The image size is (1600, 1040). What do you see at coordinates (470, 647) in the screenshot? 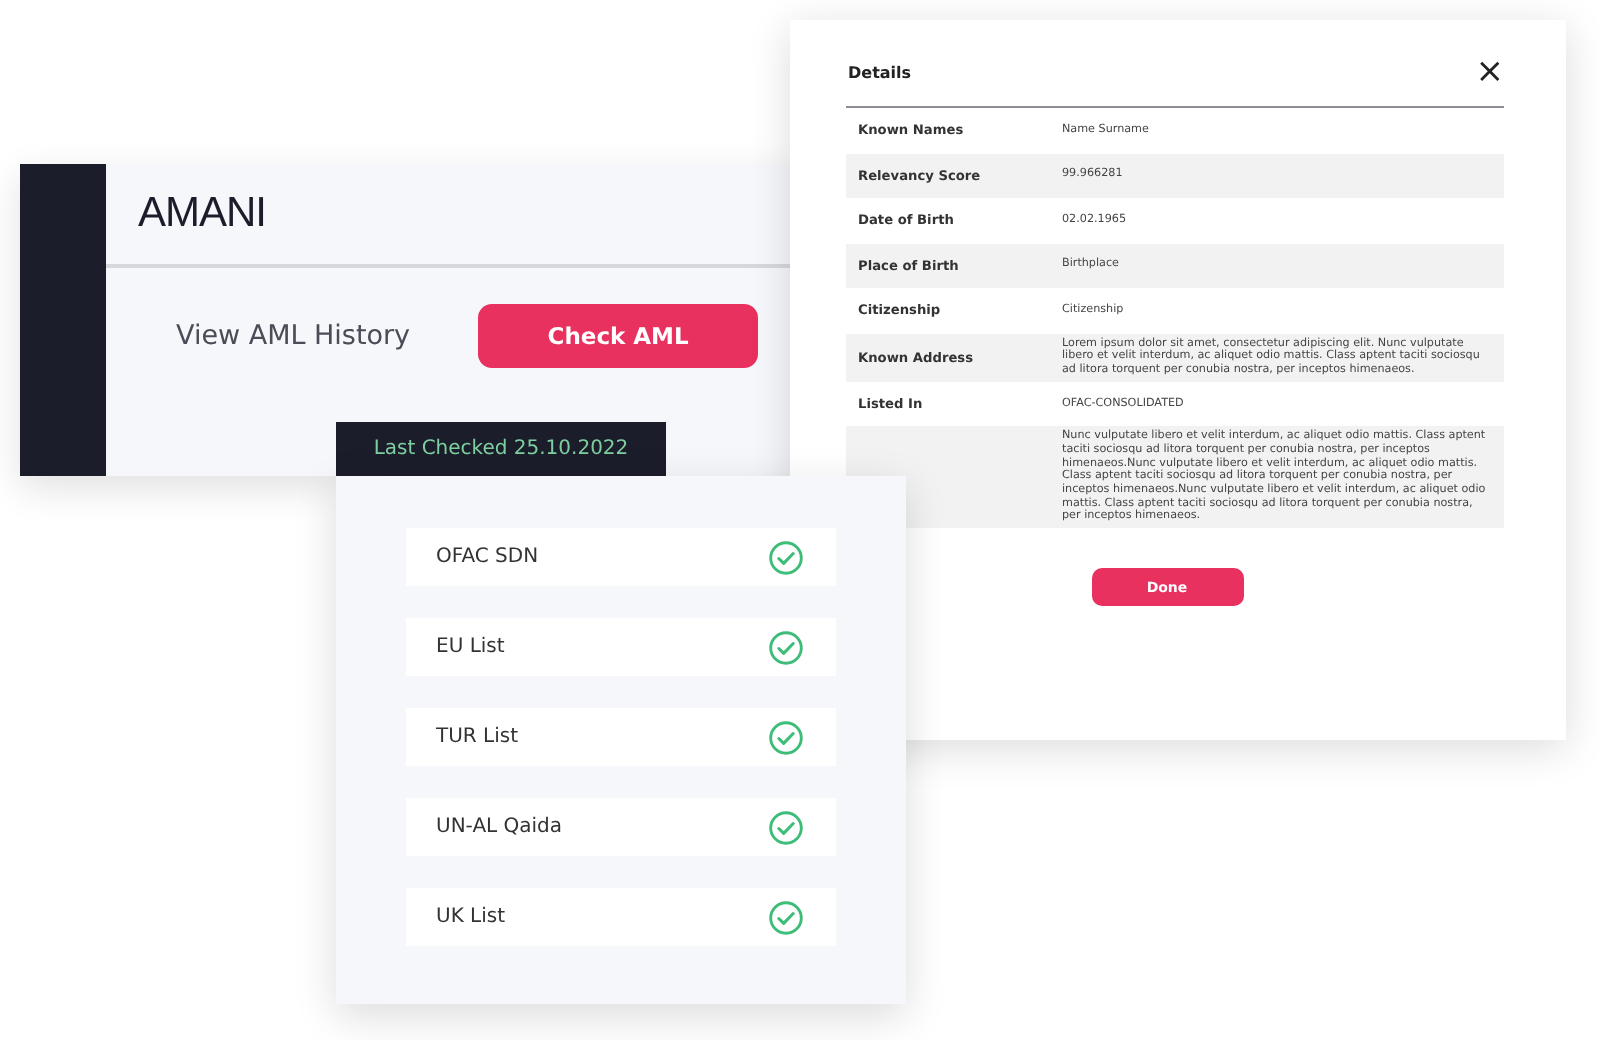
I see `list-name: EU List` at bounding box center [470, 647].